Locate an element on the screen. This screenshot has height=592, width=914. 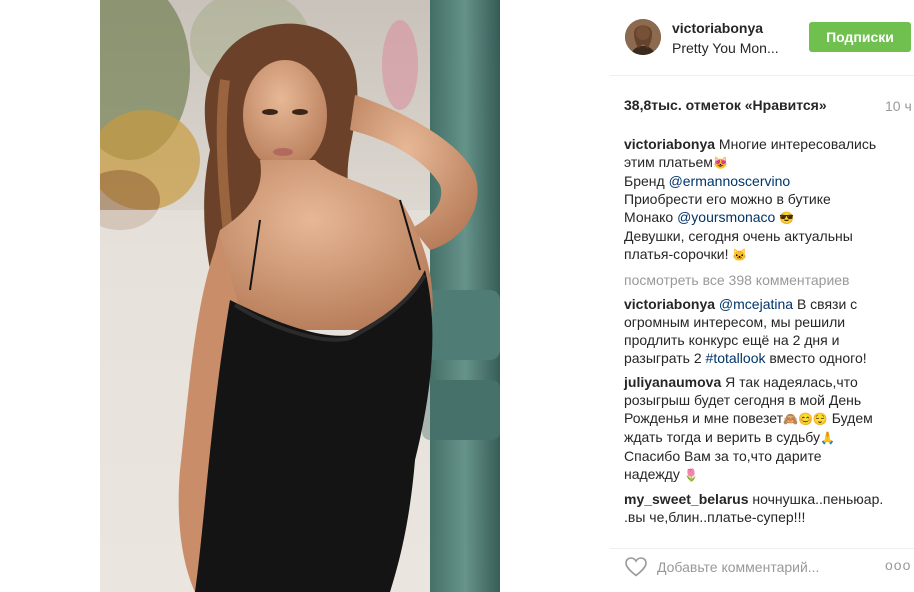
more-options-icon: ооо is located at coordinates (898, 565).